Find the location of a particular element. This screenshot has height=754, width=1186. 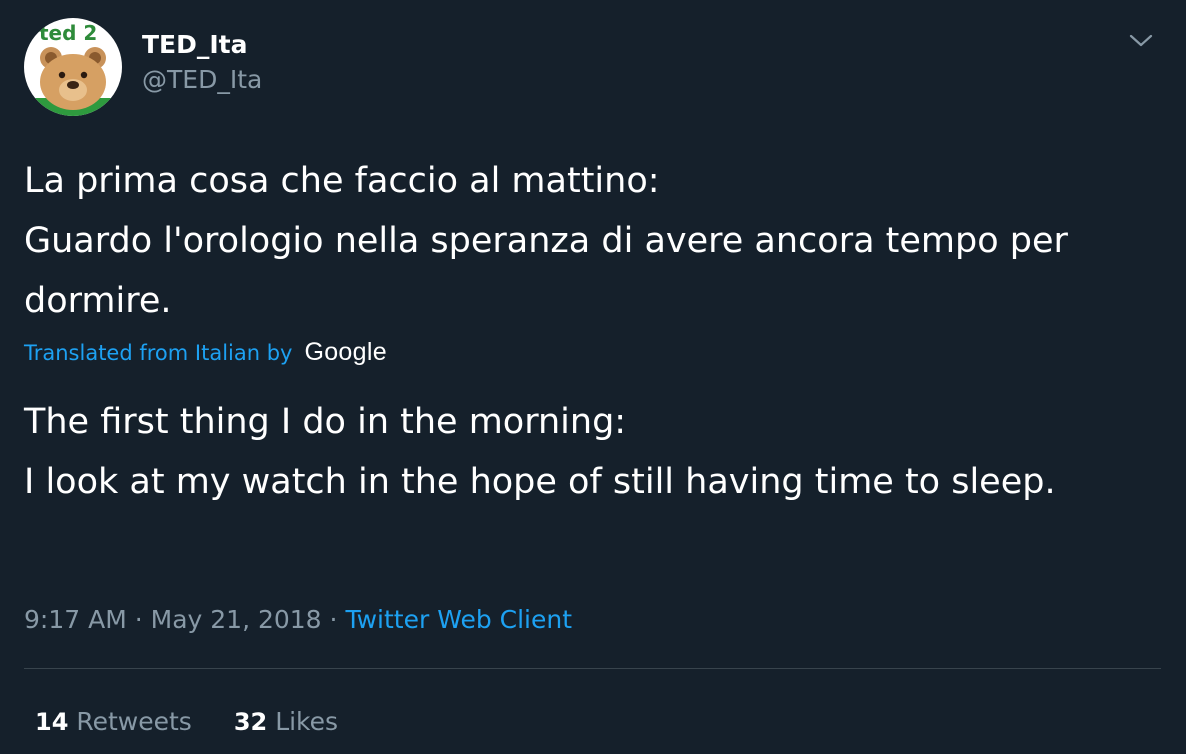

translation-attribution: Translated from Italian by Google is located at coordinates (205, 352).